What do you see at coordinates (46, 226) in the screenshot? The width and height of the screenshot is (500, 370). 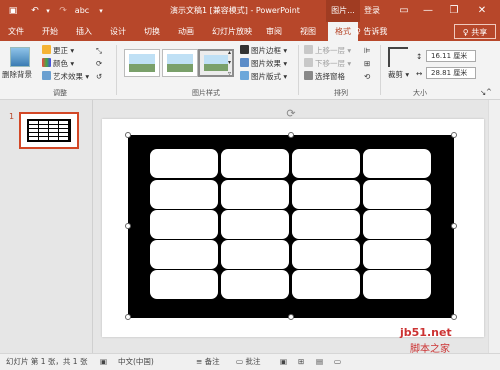 I see `slide-thumbnails-pane: 1` at bounding box center [46, 226].